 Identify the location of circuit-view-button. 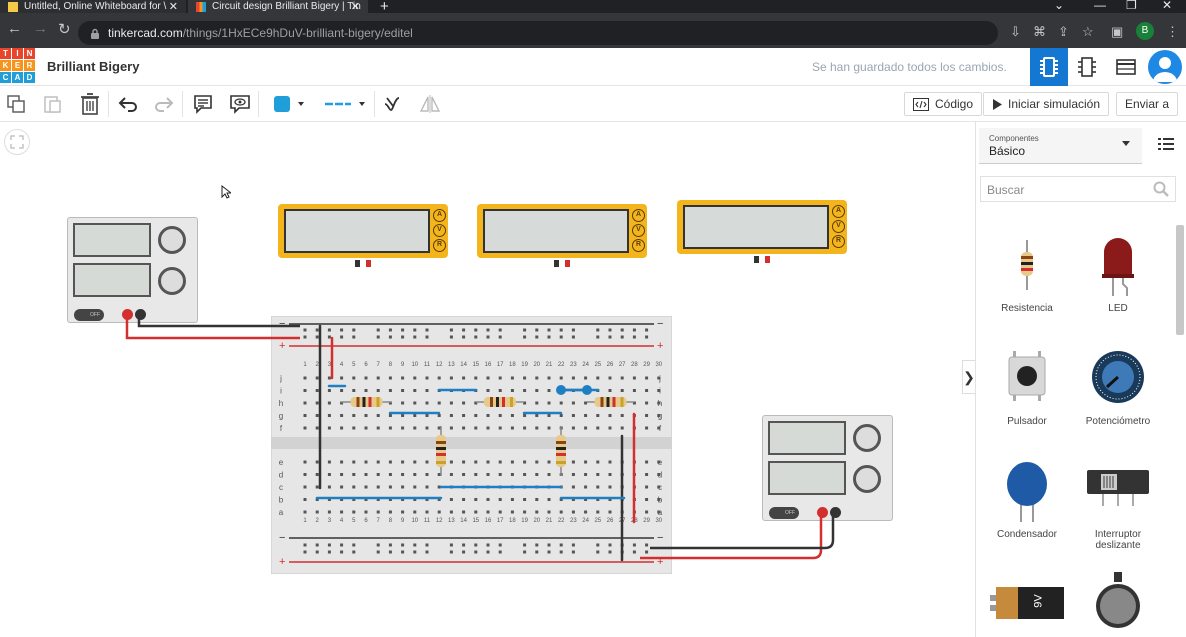
(1049, 67).